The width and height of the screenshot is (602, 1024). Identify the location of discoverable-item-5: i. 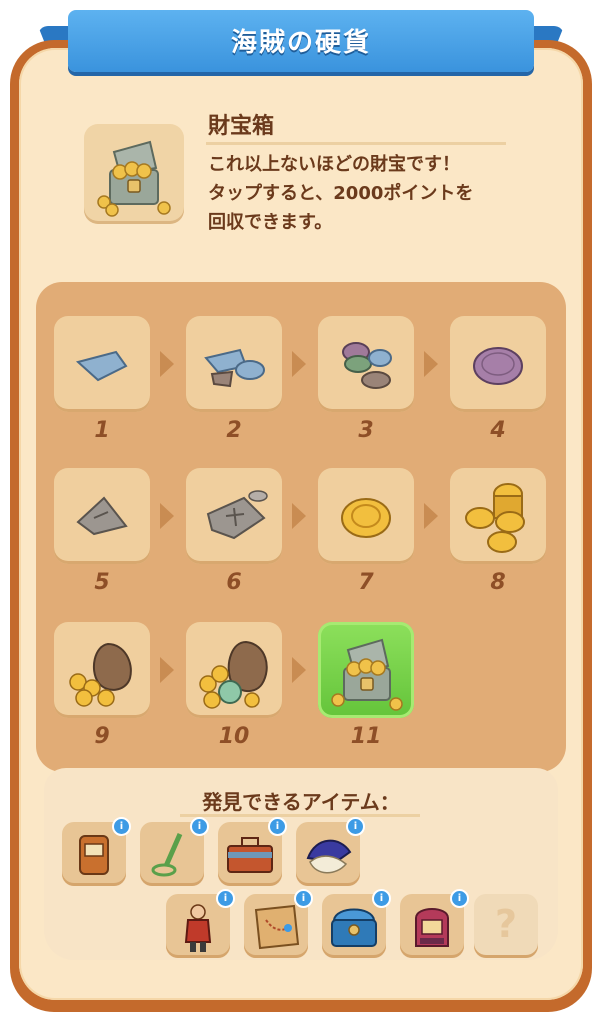
(200, 923).